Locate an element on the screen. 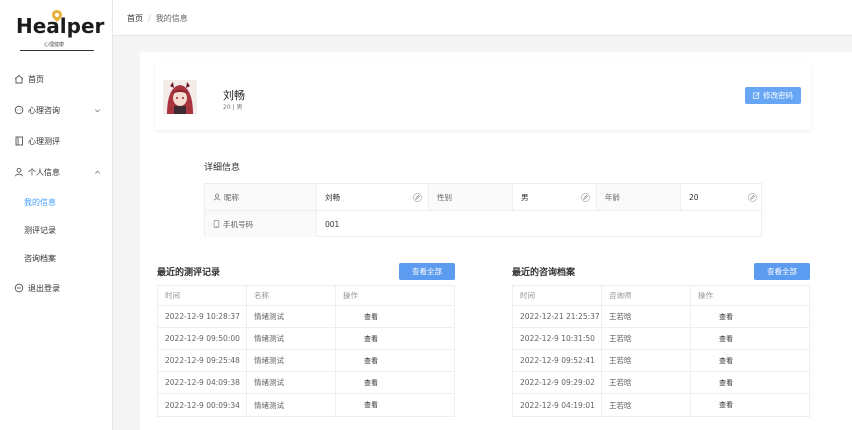 The height and width of the screenshot is (430, 852). table-header: 时间 咨询师 操作 is located at coordinates (661, 296).